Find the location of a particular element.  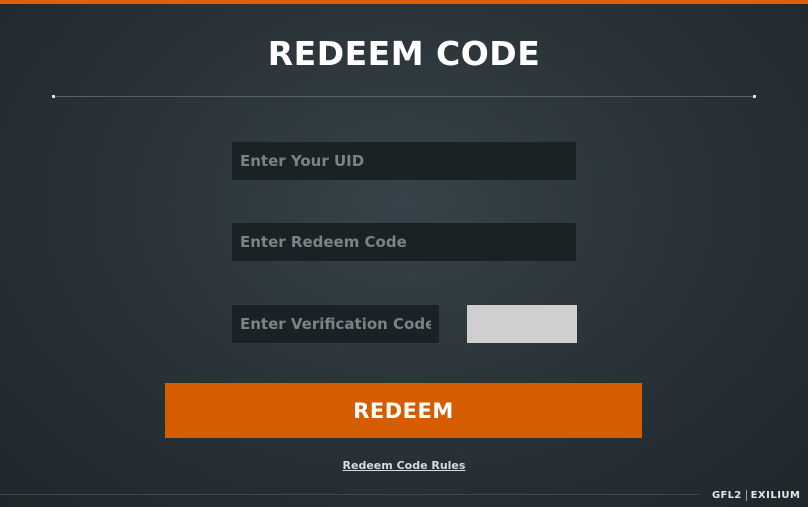

uid-input is located at coordinates (404, 161).